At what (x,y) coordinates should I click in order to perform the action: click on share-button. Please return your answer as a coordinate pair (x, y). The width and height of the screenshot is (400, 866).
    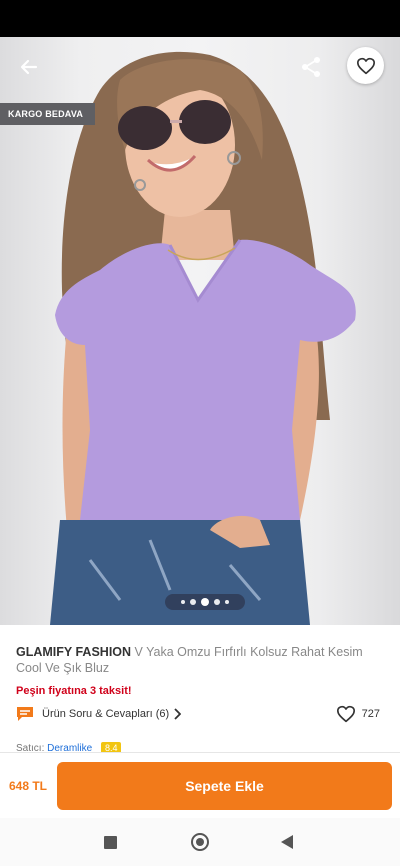
    Looking at the image, I should click on (311, 67).